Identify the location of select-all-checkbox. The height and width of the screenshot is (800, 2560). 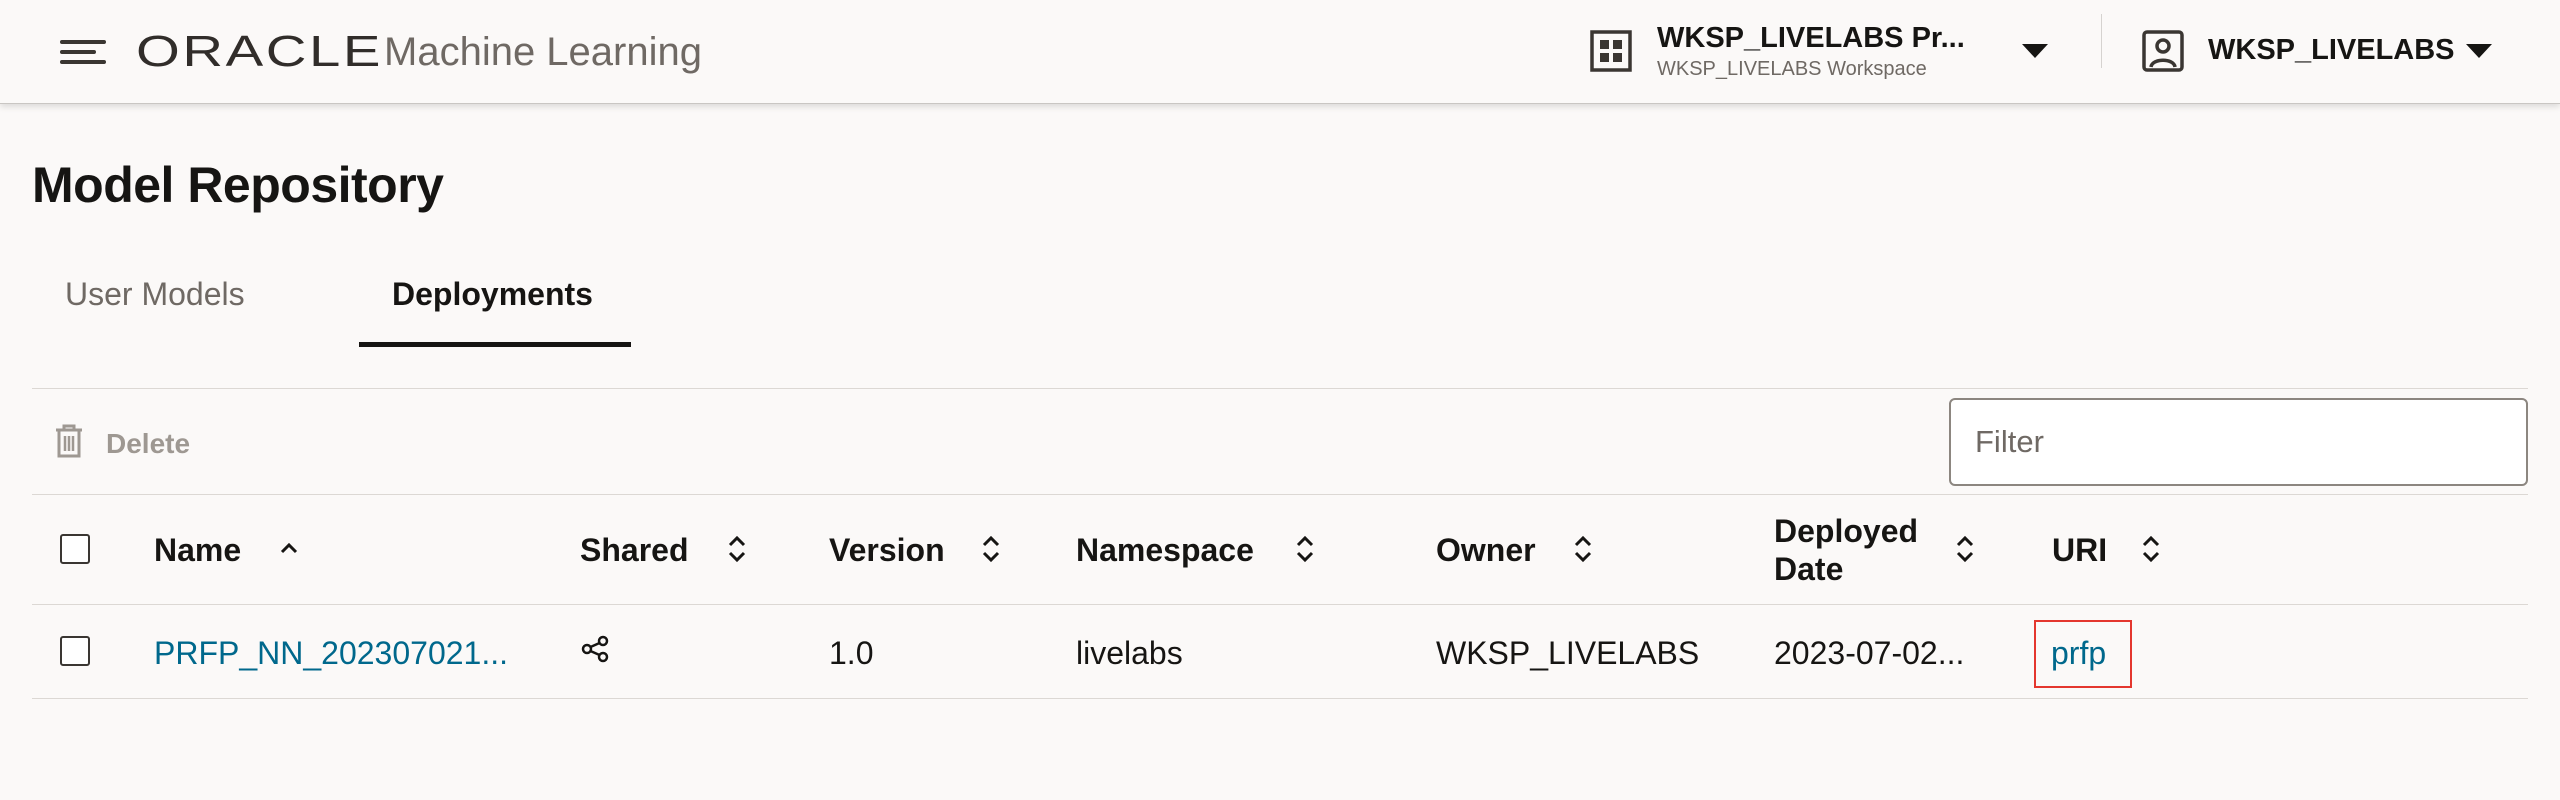
(75, 549).